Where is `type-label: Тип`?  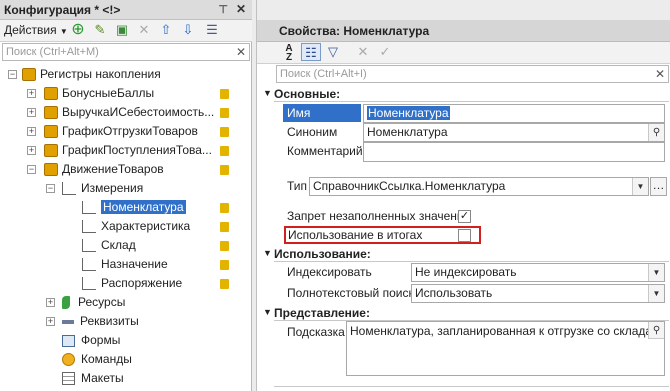 type-label: Тип is located at coordinates (297, 186).